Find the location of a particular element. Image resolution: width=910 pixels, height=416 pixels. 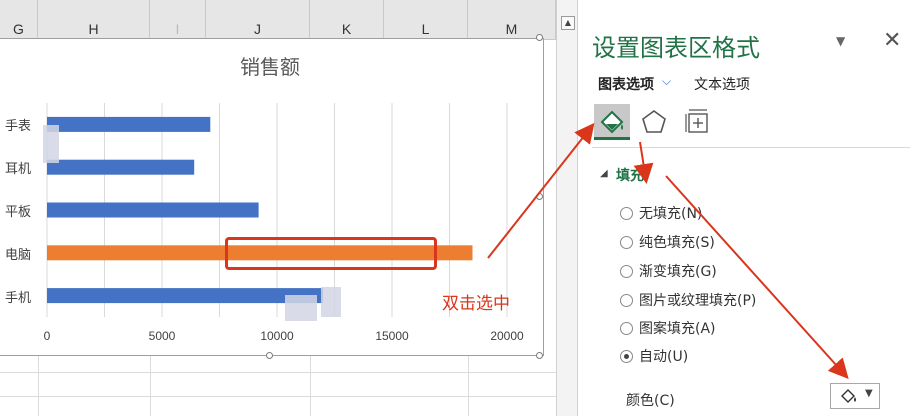

chevron-down-icon: ⌵ is located at coordinates (666, 81).